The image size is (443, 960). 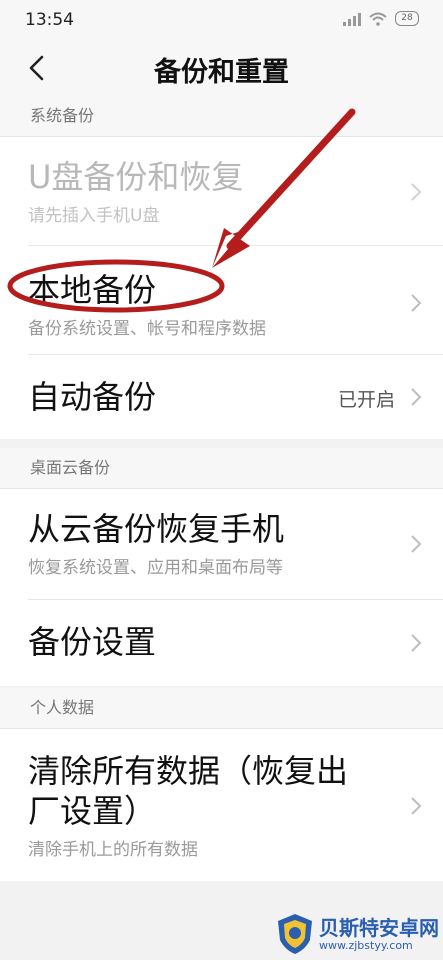 I want to click on row-title: U盘备份和恢复, so click(x=136, y=177).